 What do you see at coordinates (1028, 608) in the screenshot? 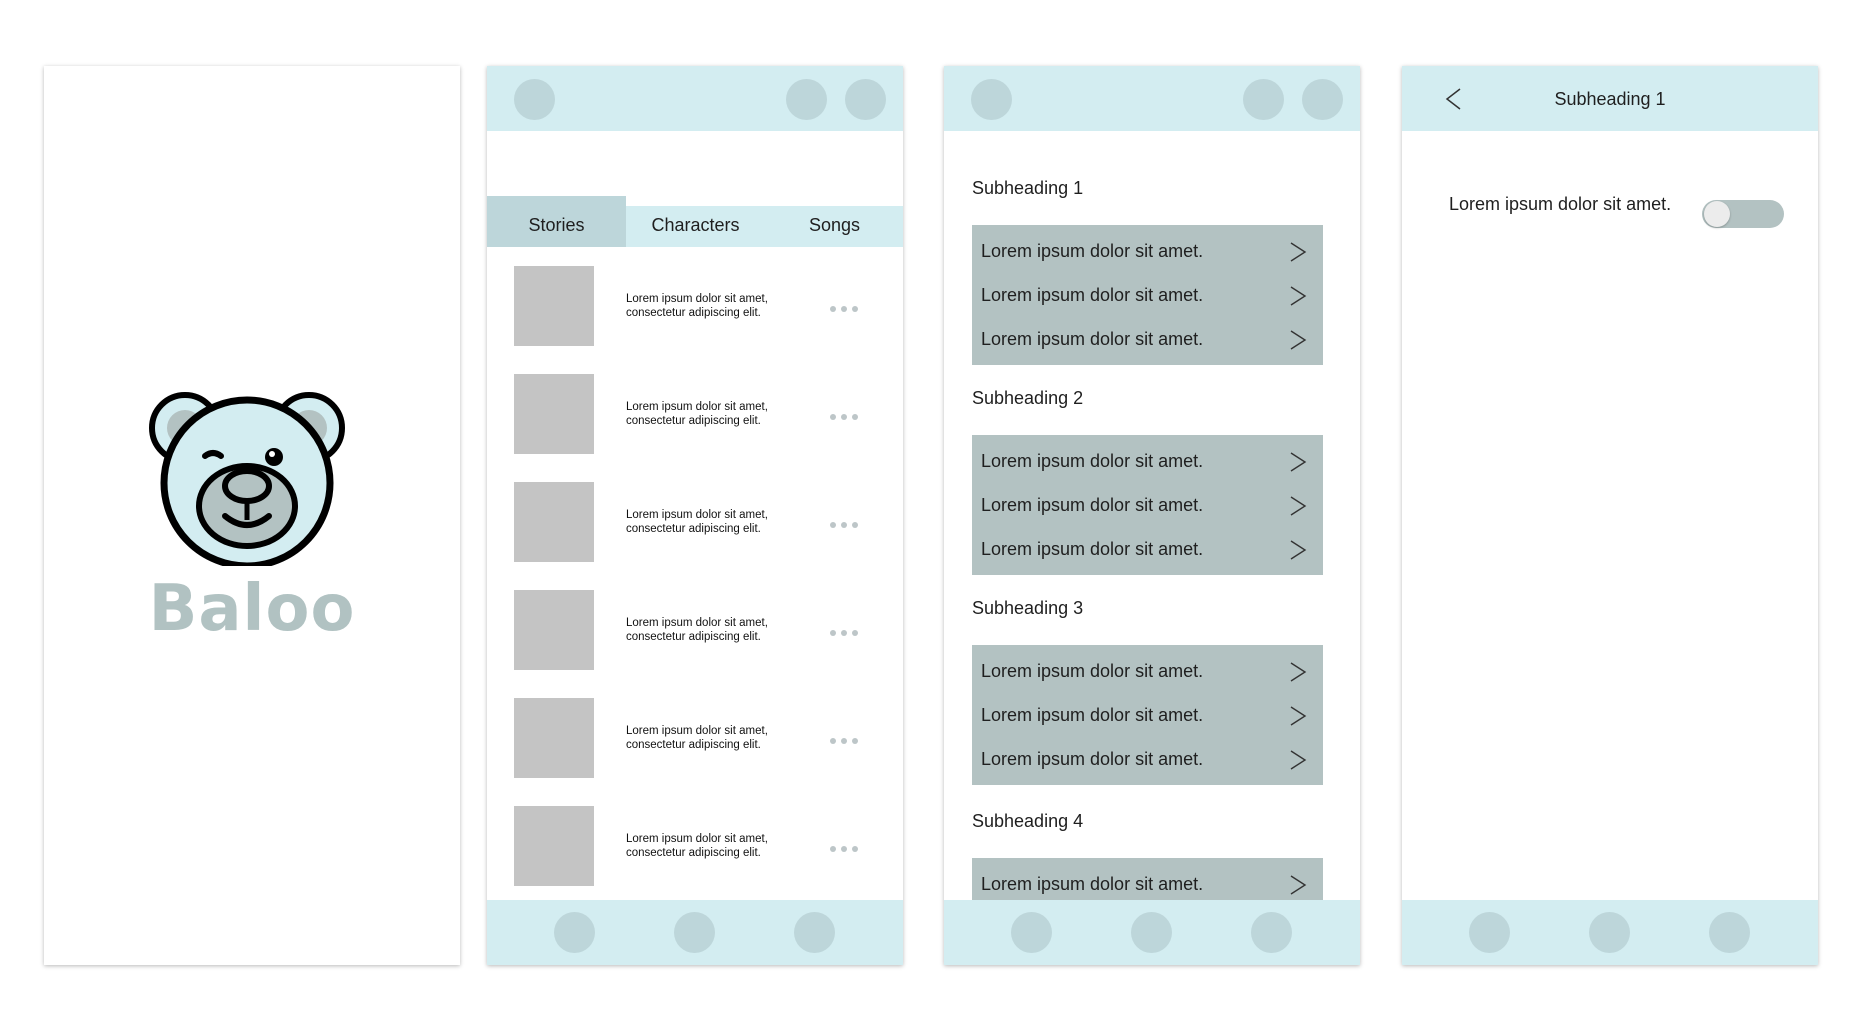
I see `section-heading: Subheading 3` at bounding box center [1028, 608].